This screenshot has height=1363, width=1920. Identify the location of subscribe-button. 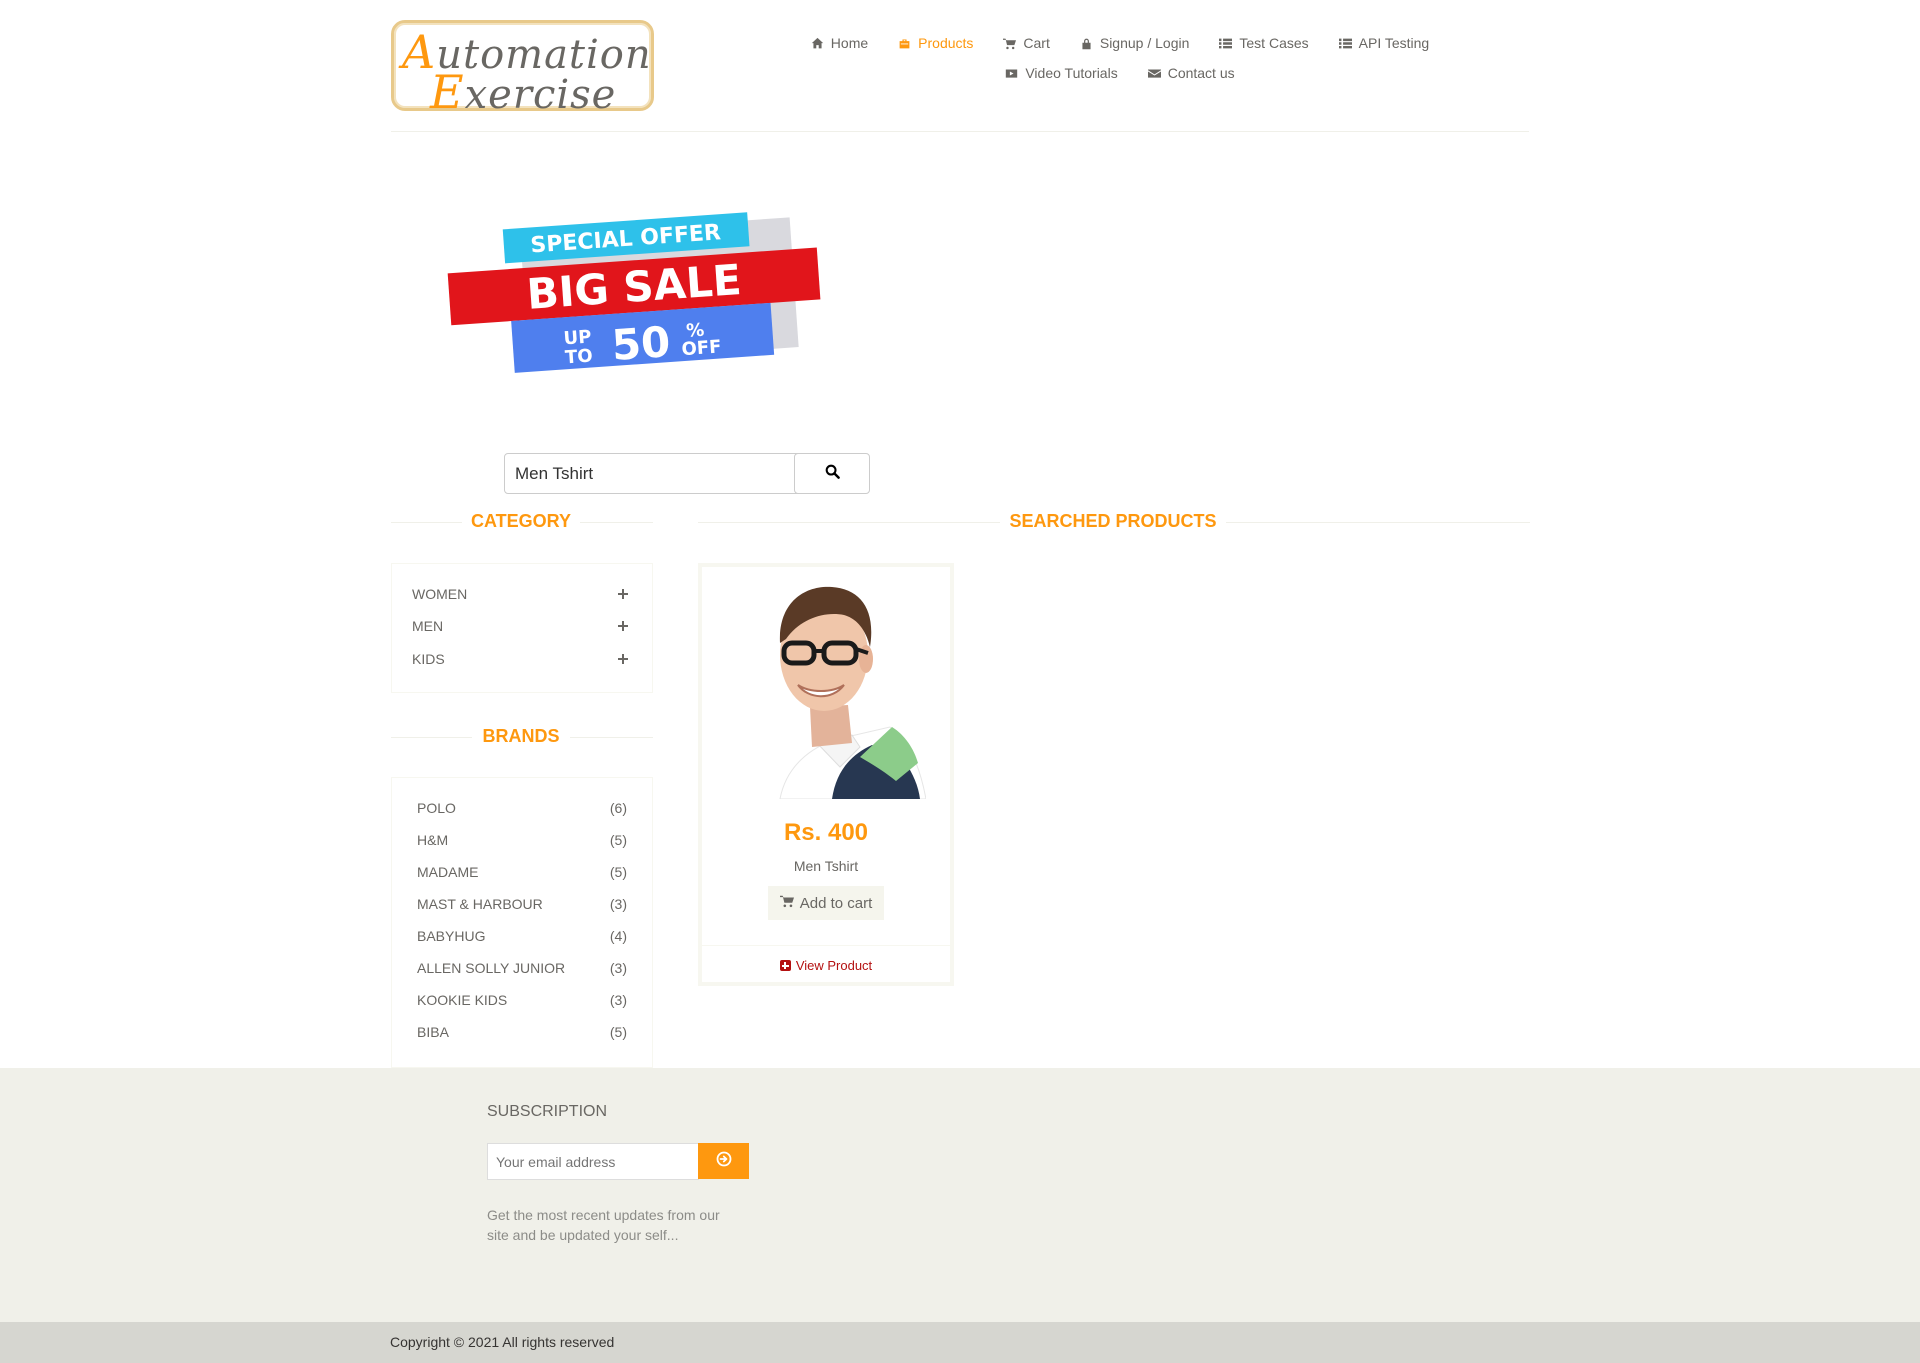
(723, 1161).